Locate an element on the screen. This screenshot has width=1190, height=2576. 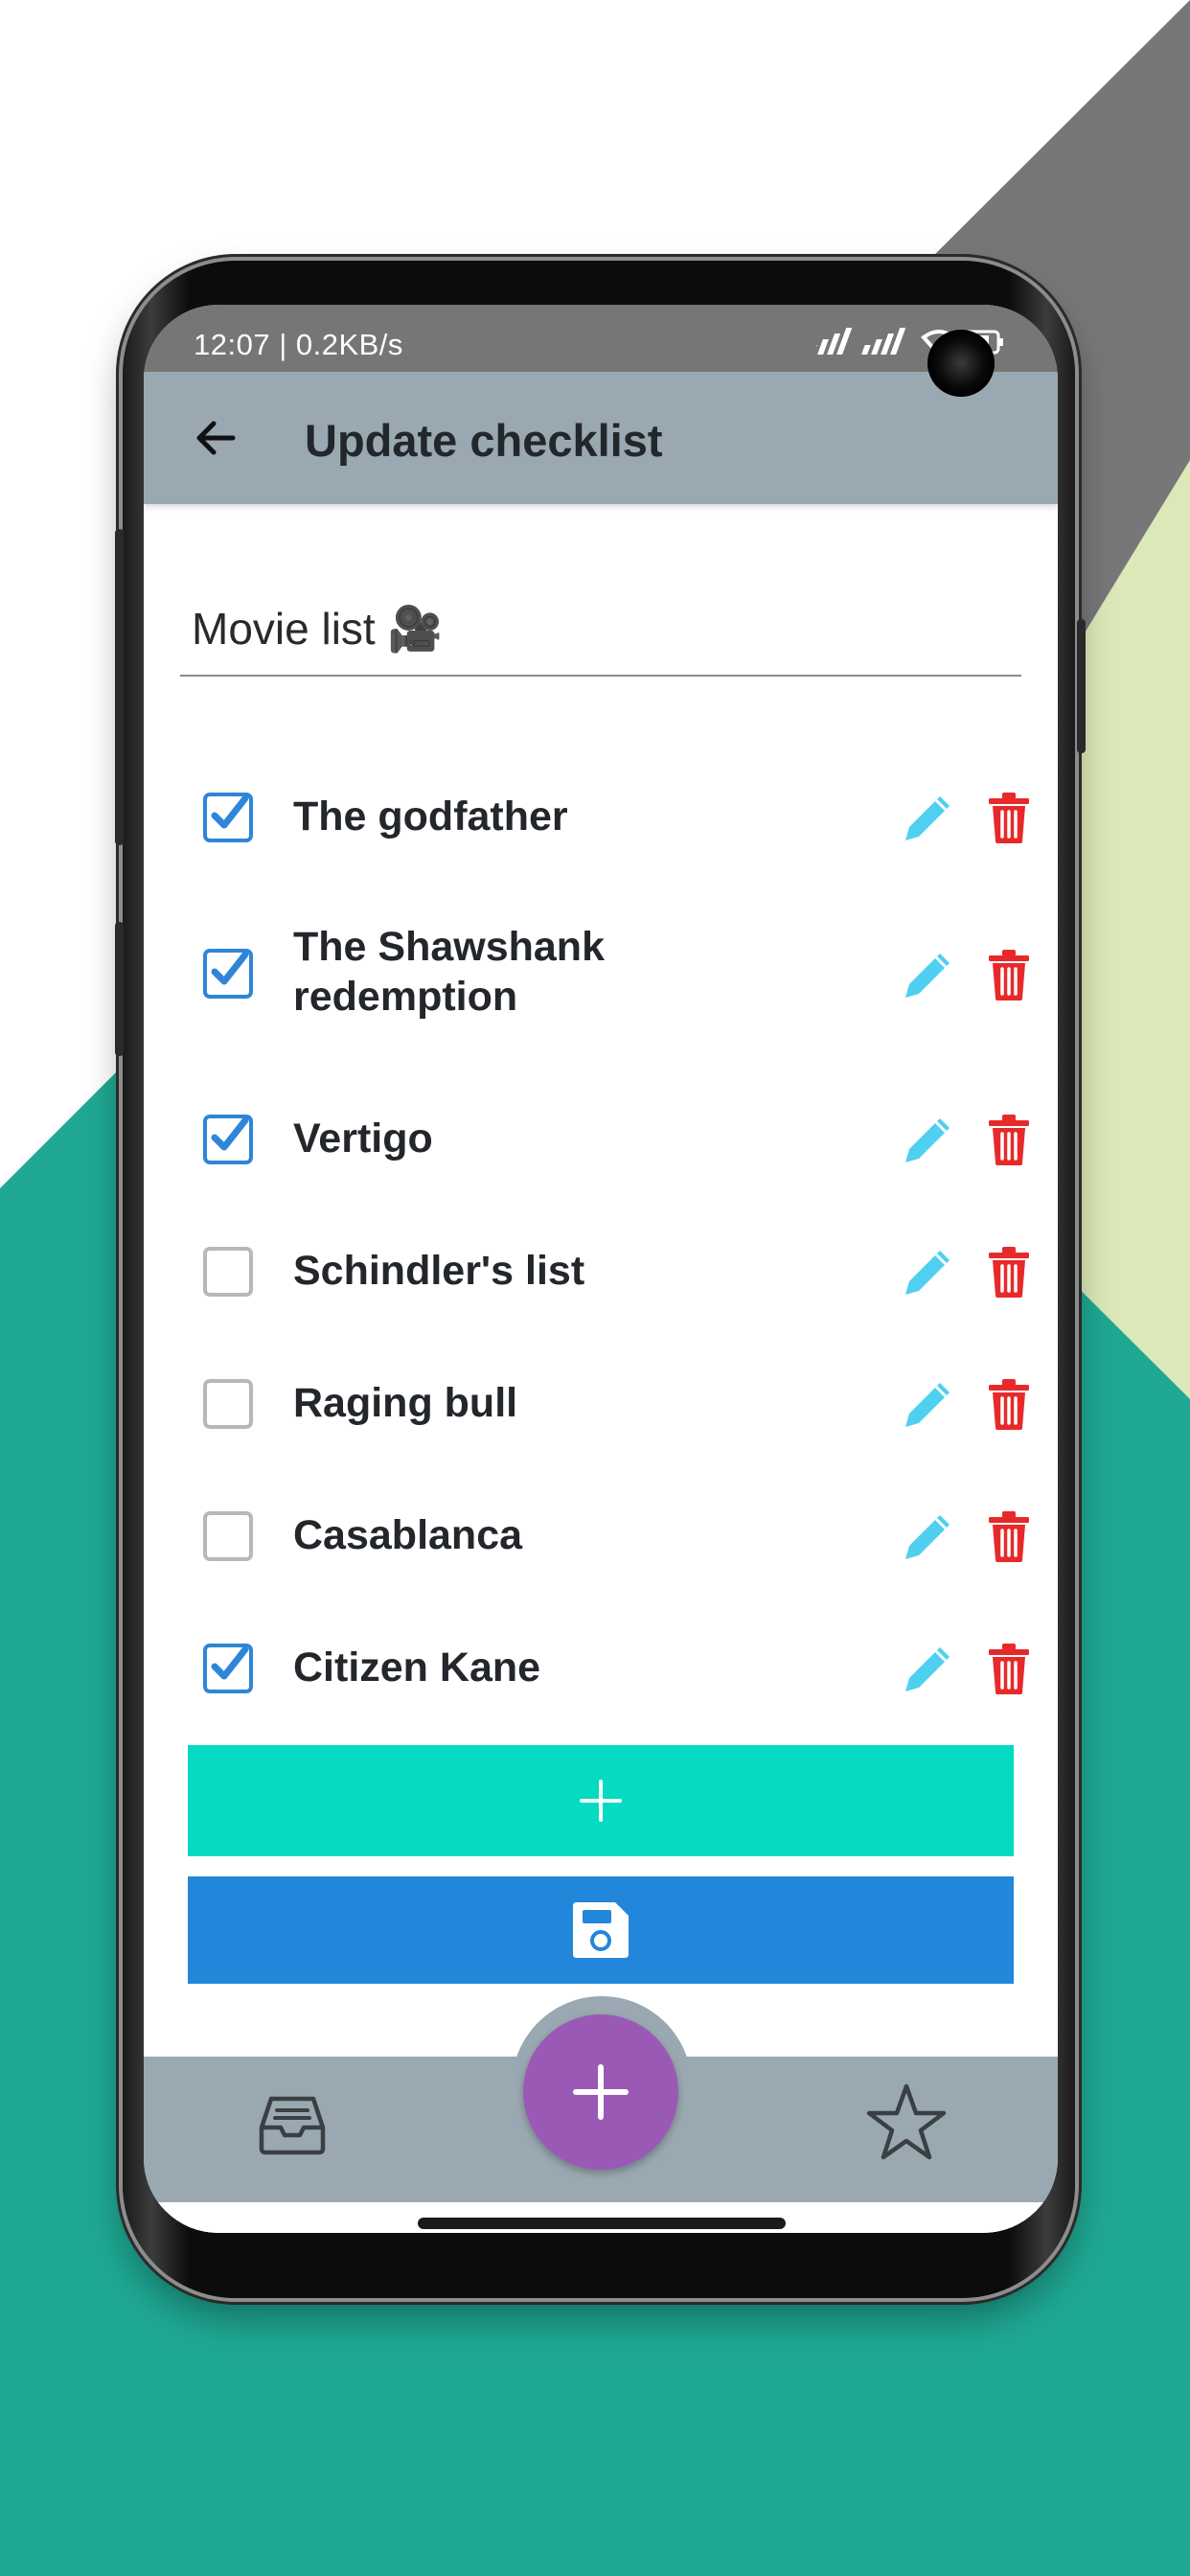
inbox-nav-button is located at coordinates (292, 2124).